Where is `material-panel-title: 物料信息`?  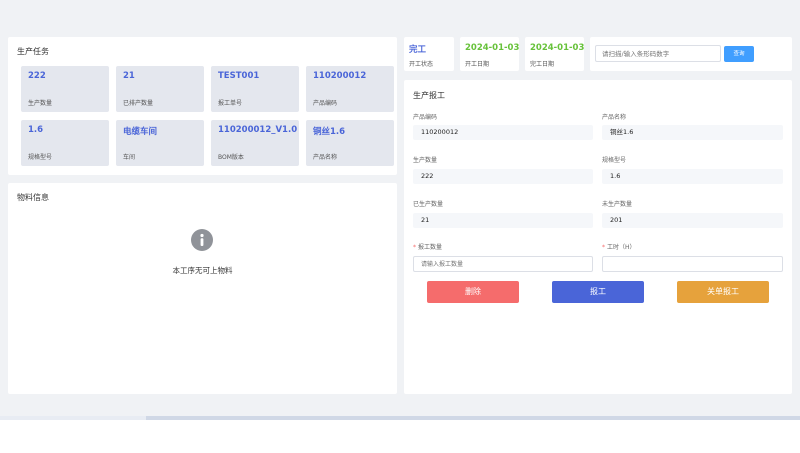
material-panel-title: 物料信息 is located at coordinates (33, 197).